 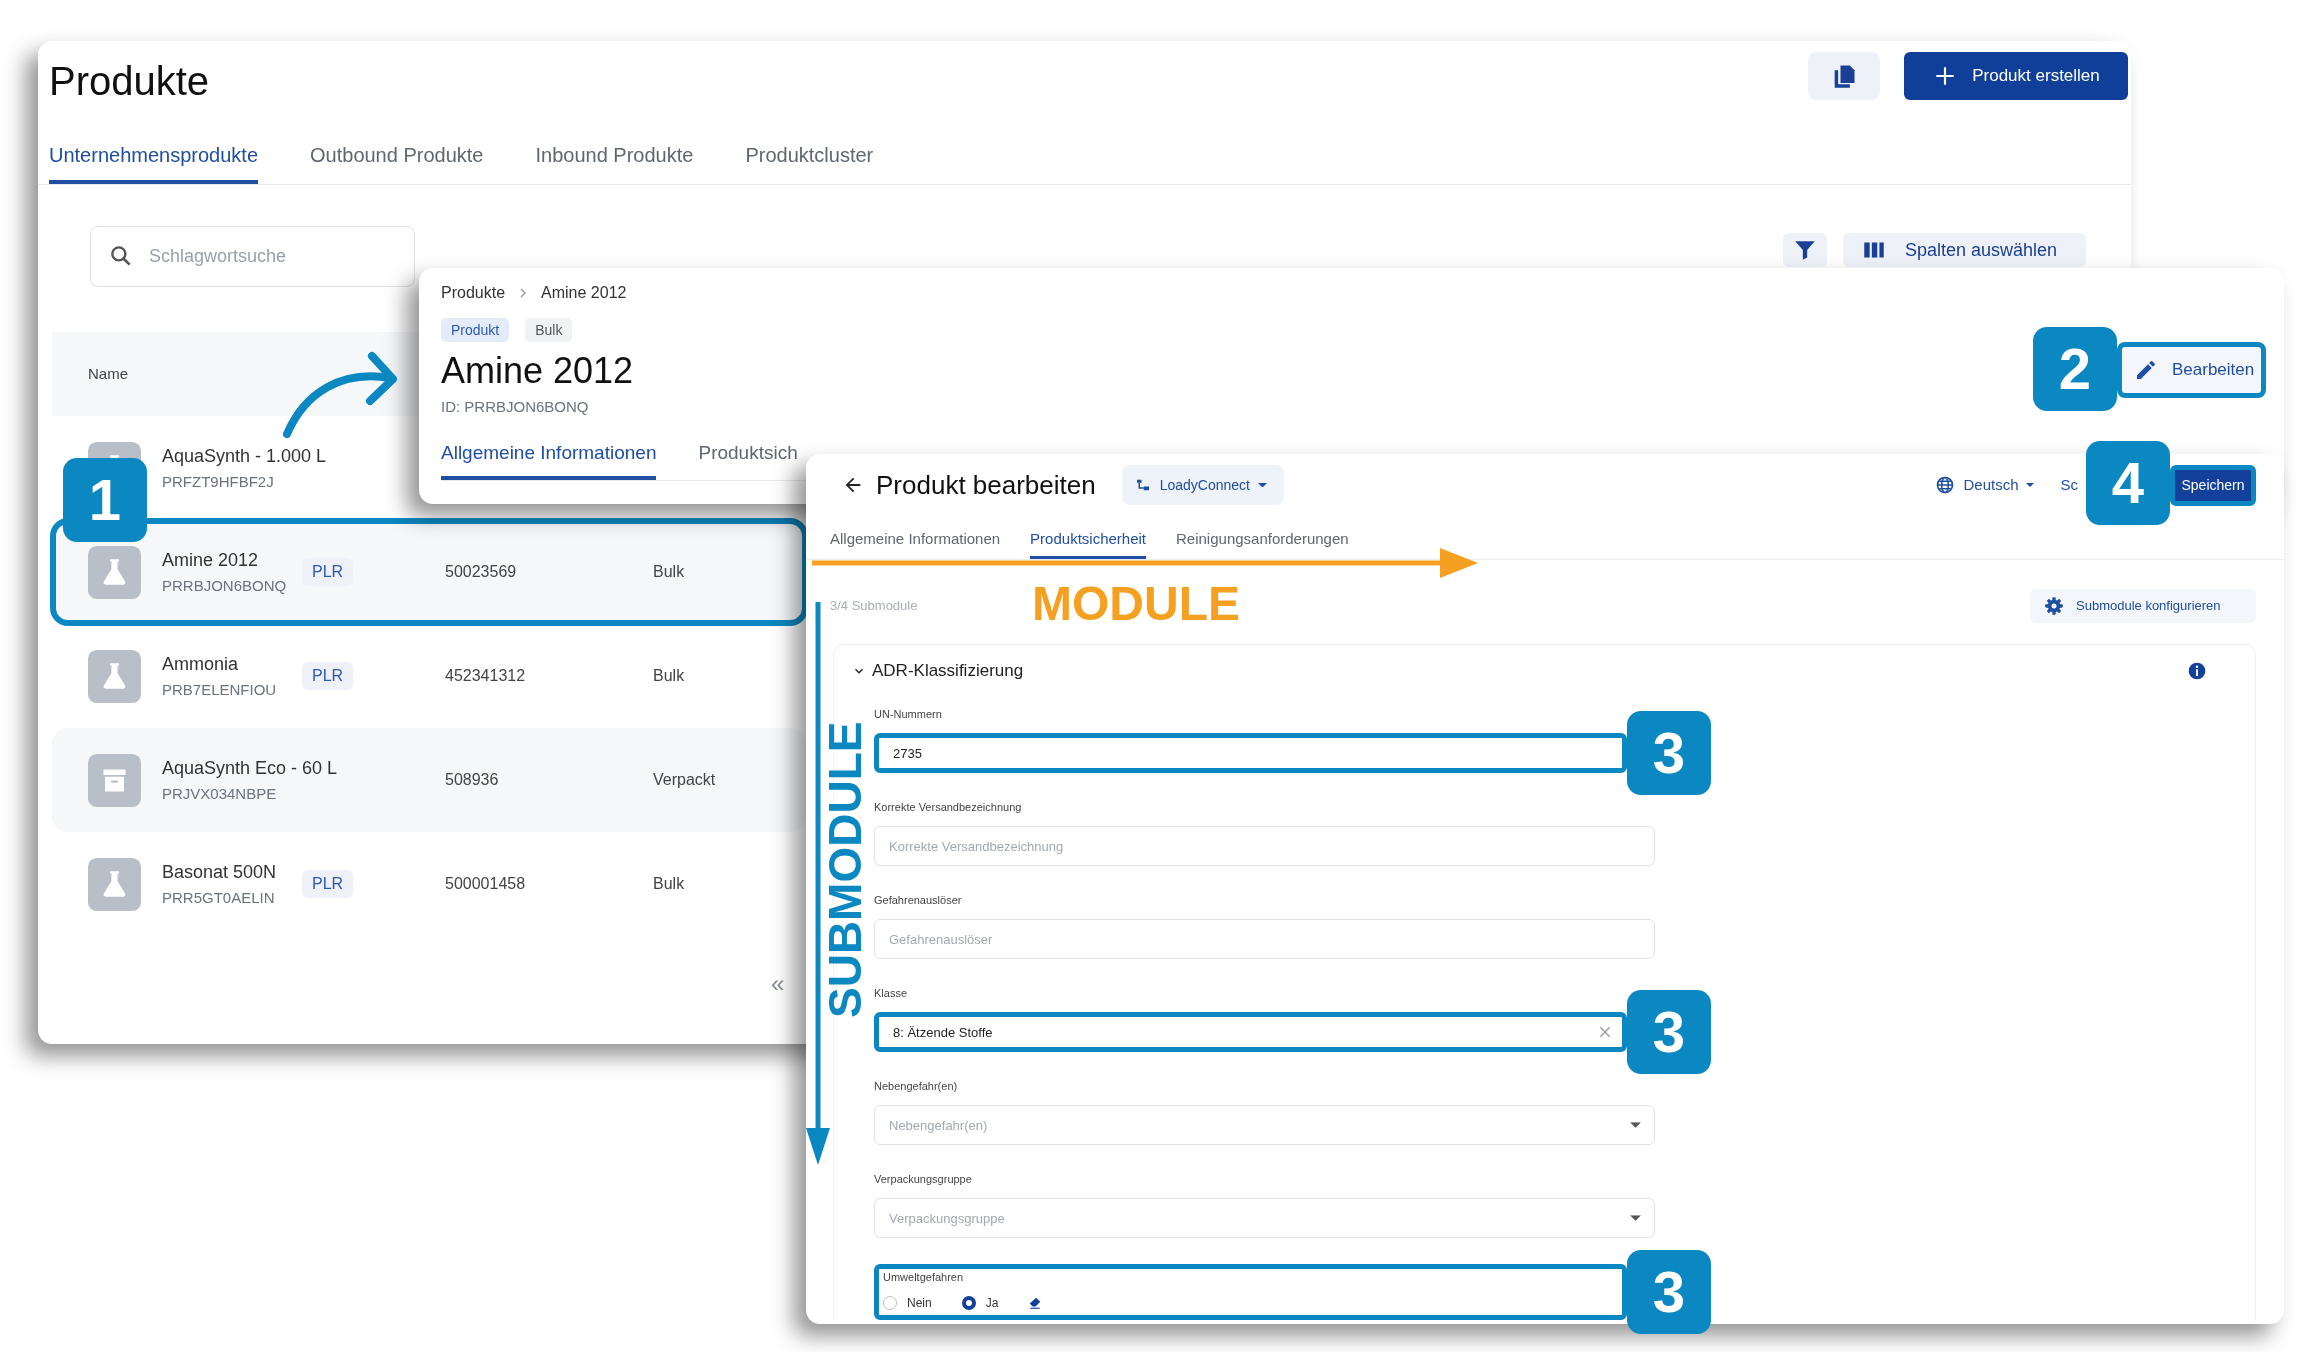 What do you see at coordinates (1250, 1032) in the screenshot?
I see `select-field: 8: Ätzende Stoffe` at bounding box center [1250, 1032].